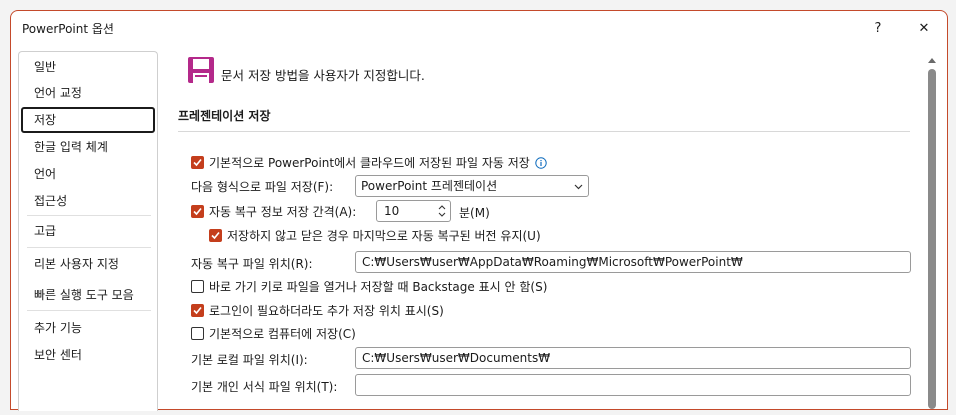 The height and width of the screenshot is (415, 956). I want to click on save-to-computer-option: 기본적으로 컴퓨터에 저장(C), so click(273, 333).